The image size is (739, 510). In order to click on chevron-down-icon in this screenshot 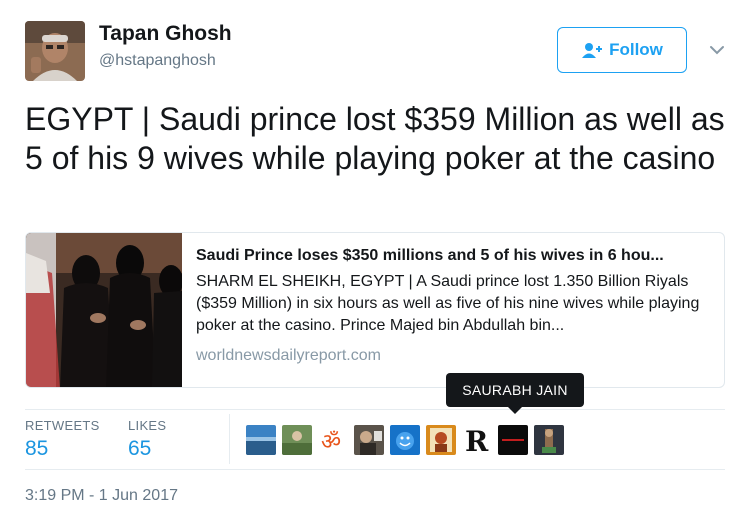, I will do `click(717, 50)`.